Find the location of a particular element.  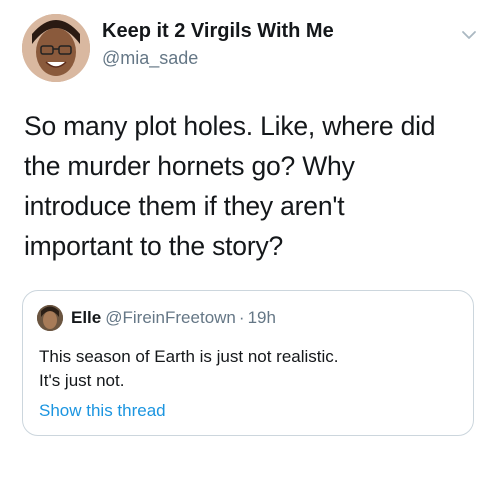

author-avatar is located at coordinates (56, 48).